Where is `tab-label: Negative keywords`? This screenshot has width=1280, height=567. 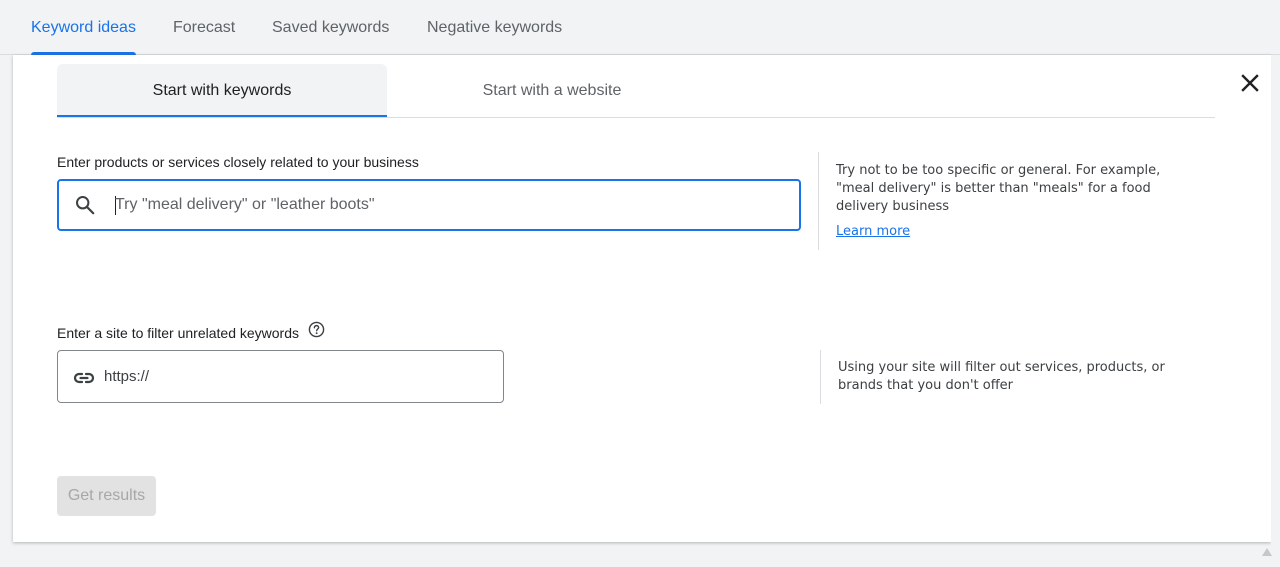 tab-label: Negative keywords is located at coordinates (495, 27).